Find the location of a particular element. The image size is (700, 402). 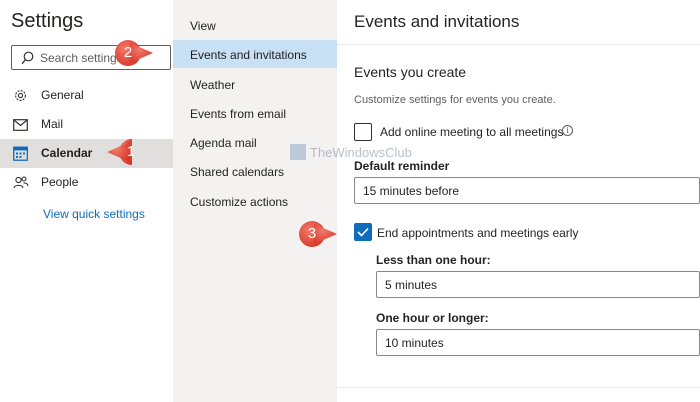

subnav-item-label: Weather is located at coordinates (213, 85).